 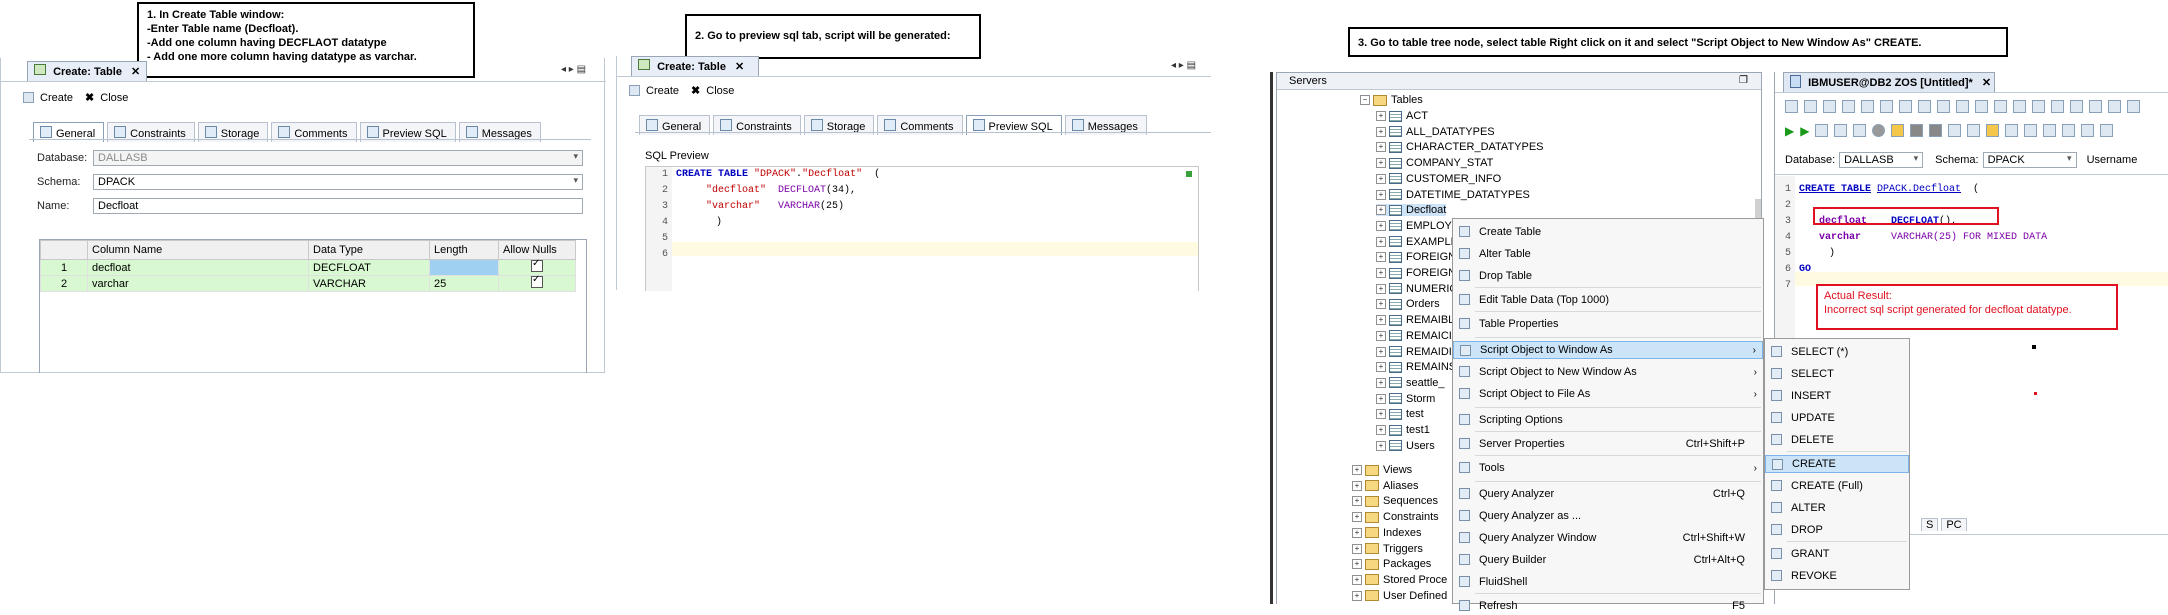 I want to click on table-name-input: Decfloat, so click(x=338, y=206).